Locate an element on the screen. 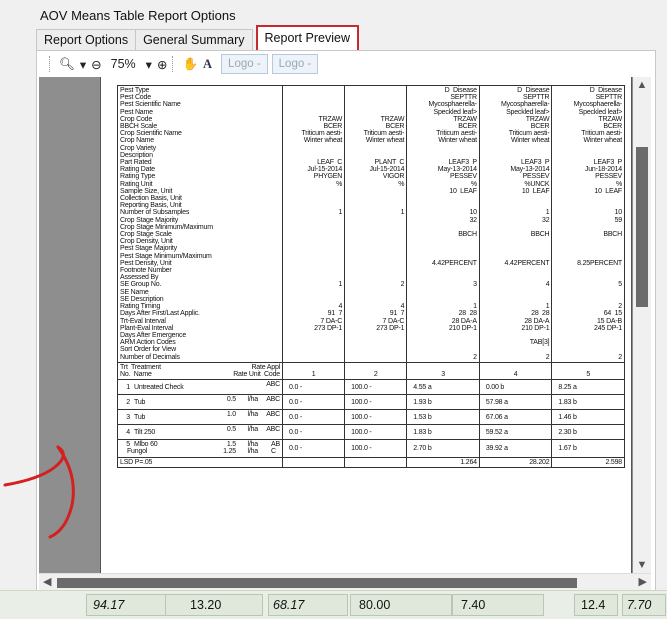  treatment-label-cell: 2 Tub 0.5 l/ha ABC is located at coordinates (200, 402).